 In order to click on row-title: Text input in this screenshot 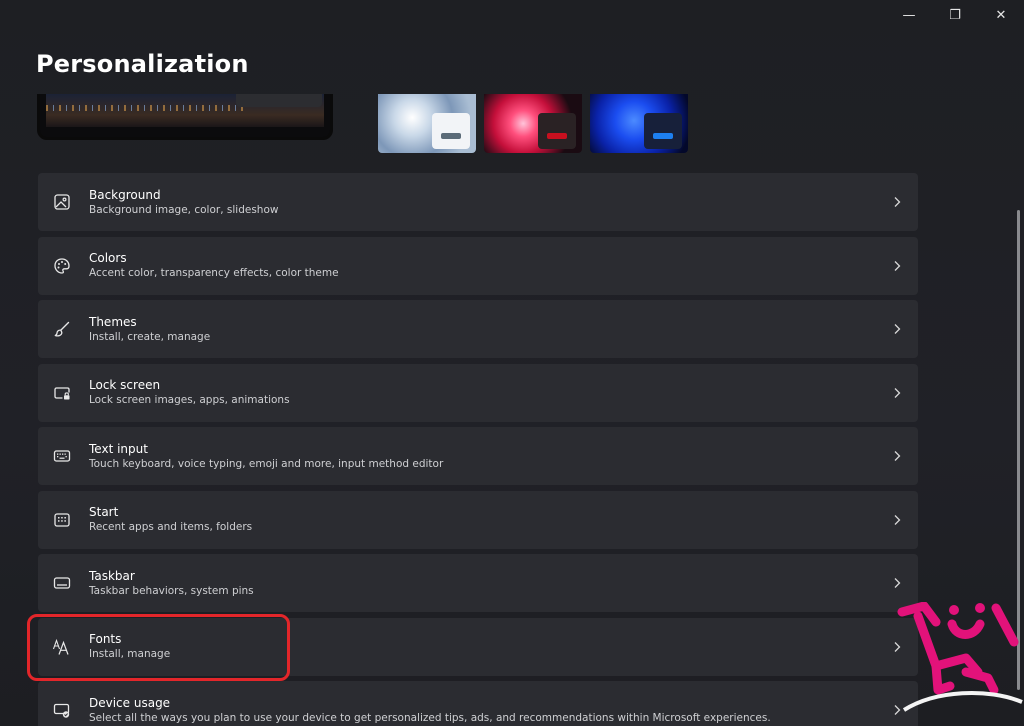, I will do `click(118, 448)`.